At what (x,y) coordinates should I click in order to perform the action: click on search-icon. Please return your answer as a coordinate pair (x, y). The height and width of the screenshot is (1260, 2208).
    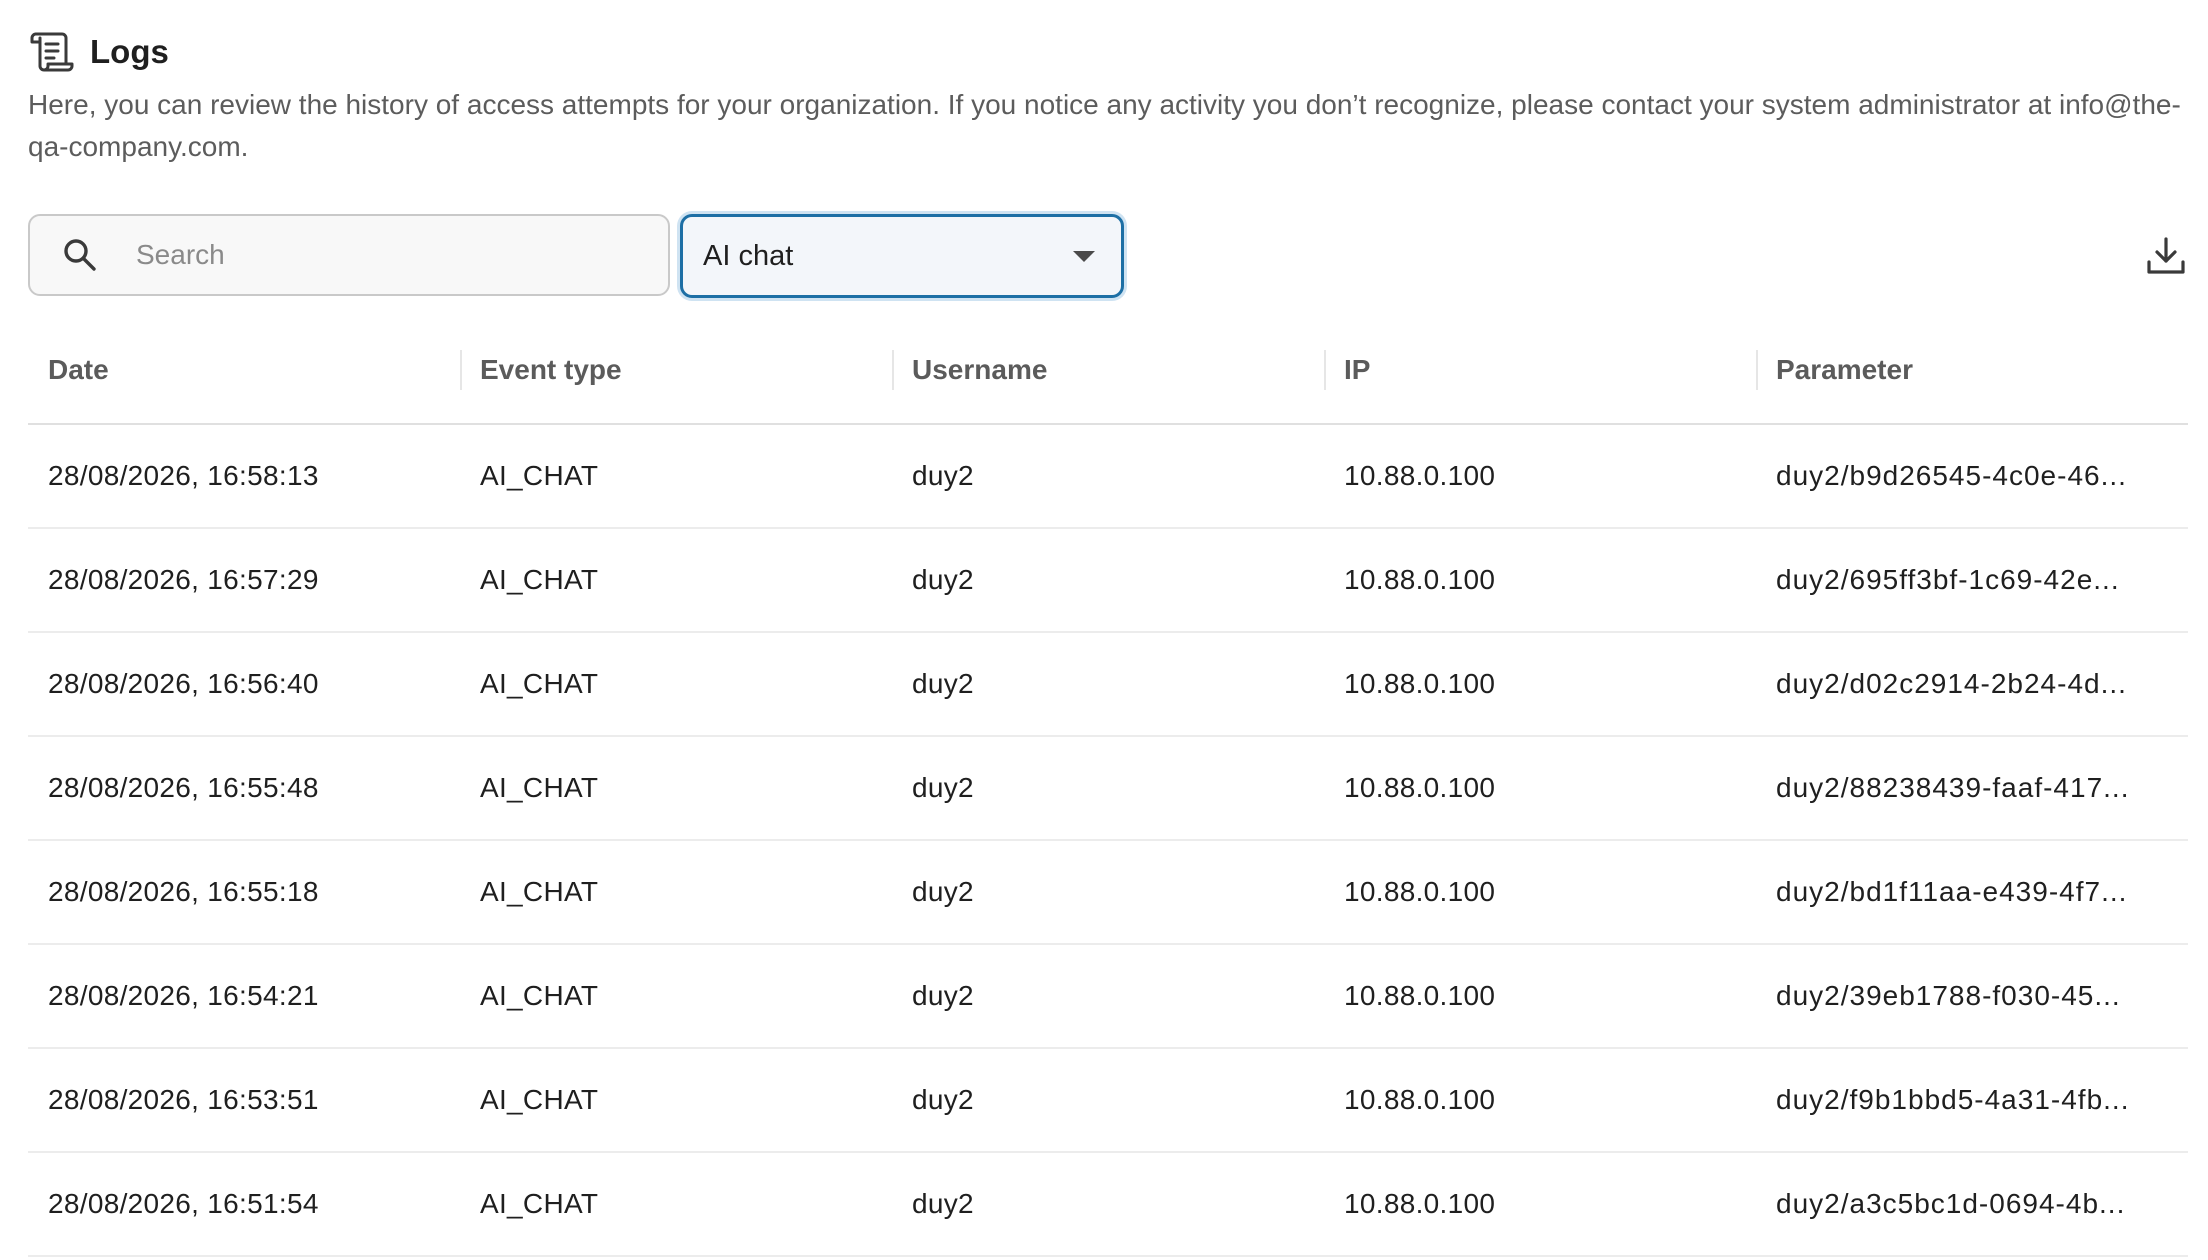
    Looking at the image, I should click on (80, 255).